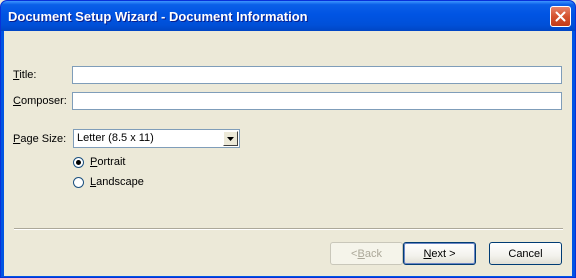  Describe the element at coordinates (78, 162) in the screenshot. I see `portrait-radio` at that location.